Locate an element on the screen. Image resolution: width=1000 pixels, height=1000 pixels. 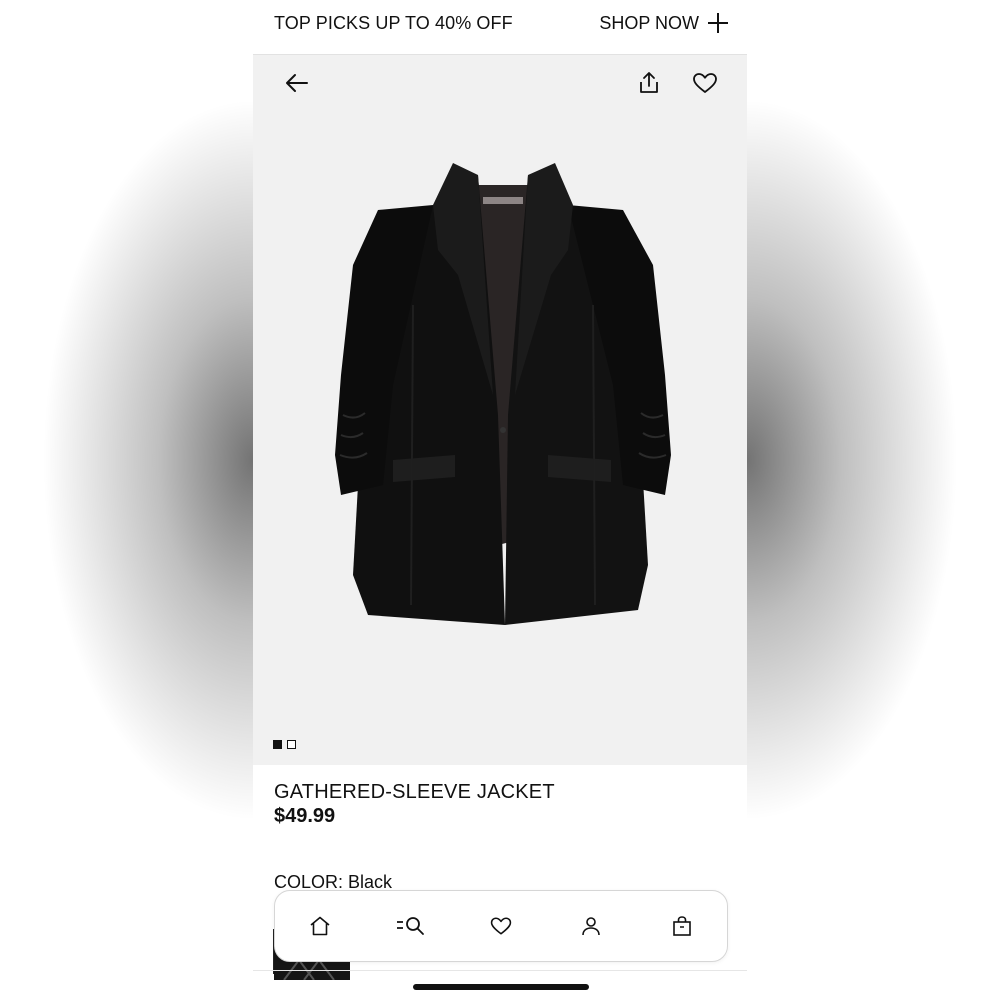
product-price: $49.99 is located at coordinates (305, 816).